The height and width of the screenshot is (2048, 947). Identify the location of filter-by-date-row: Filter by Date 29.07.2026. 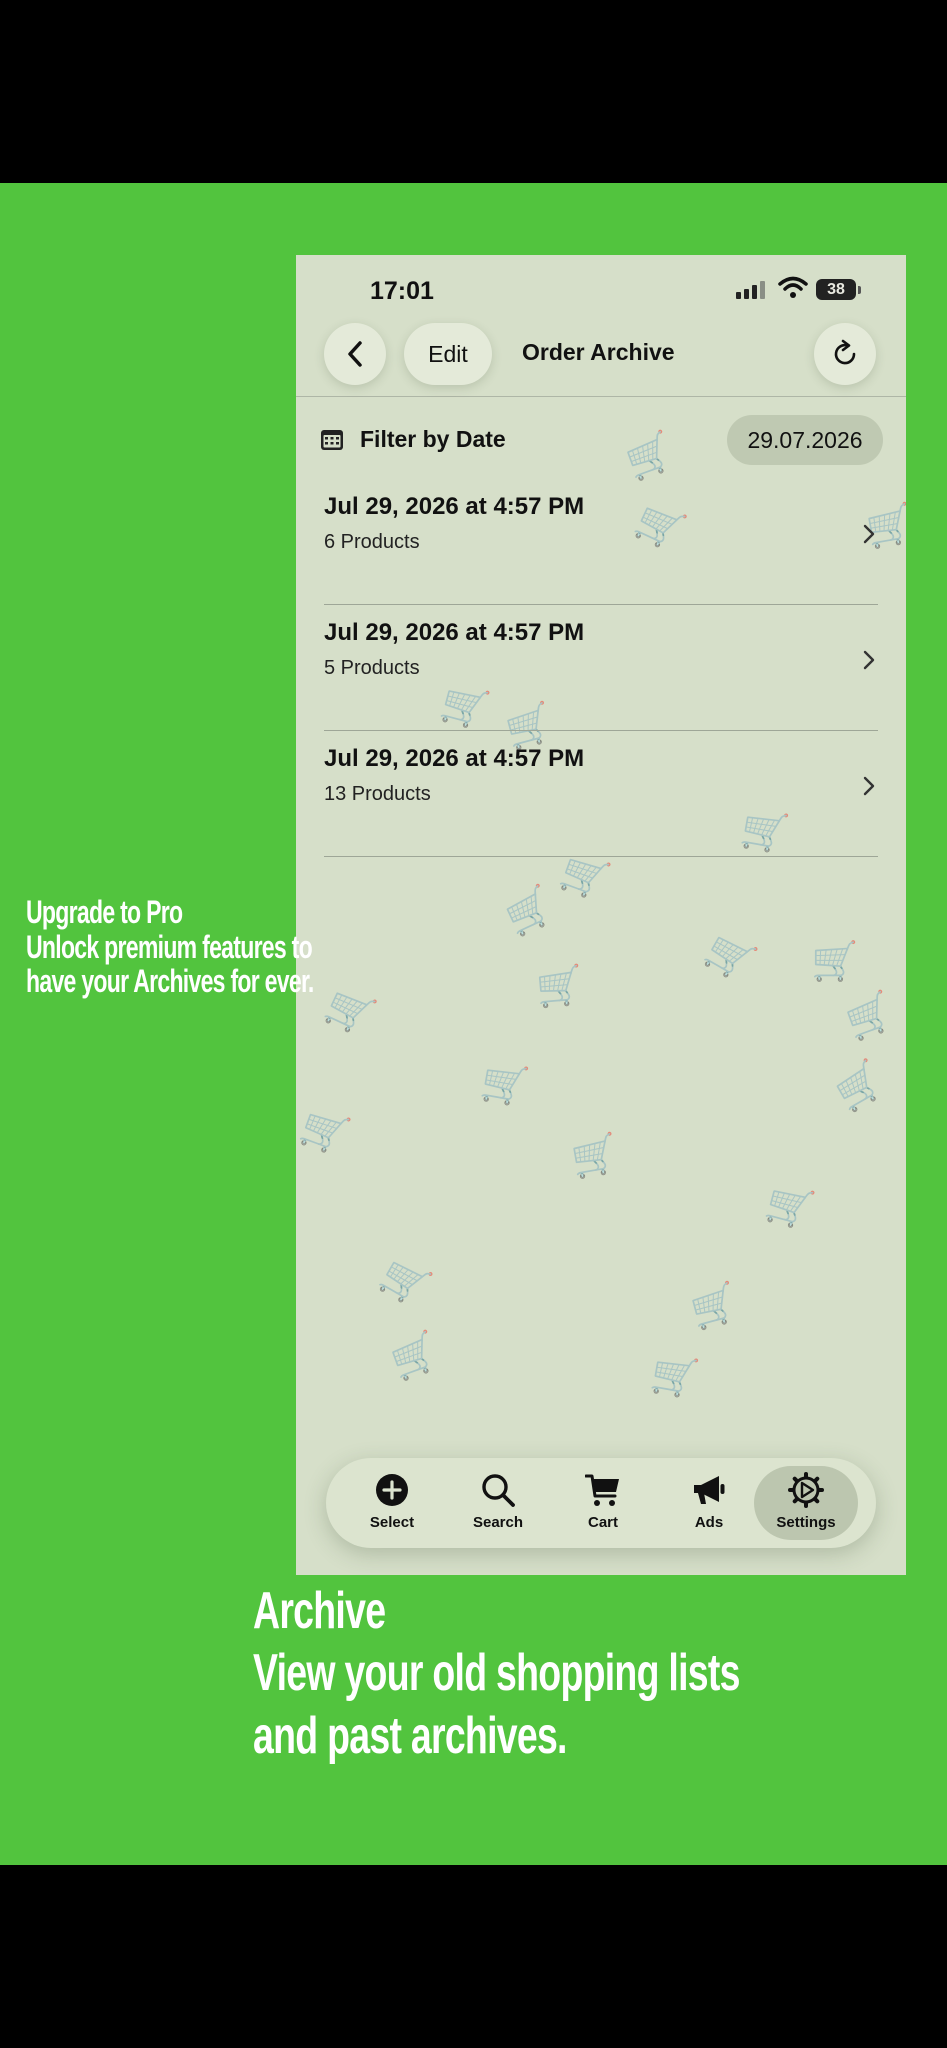
(601, 441).